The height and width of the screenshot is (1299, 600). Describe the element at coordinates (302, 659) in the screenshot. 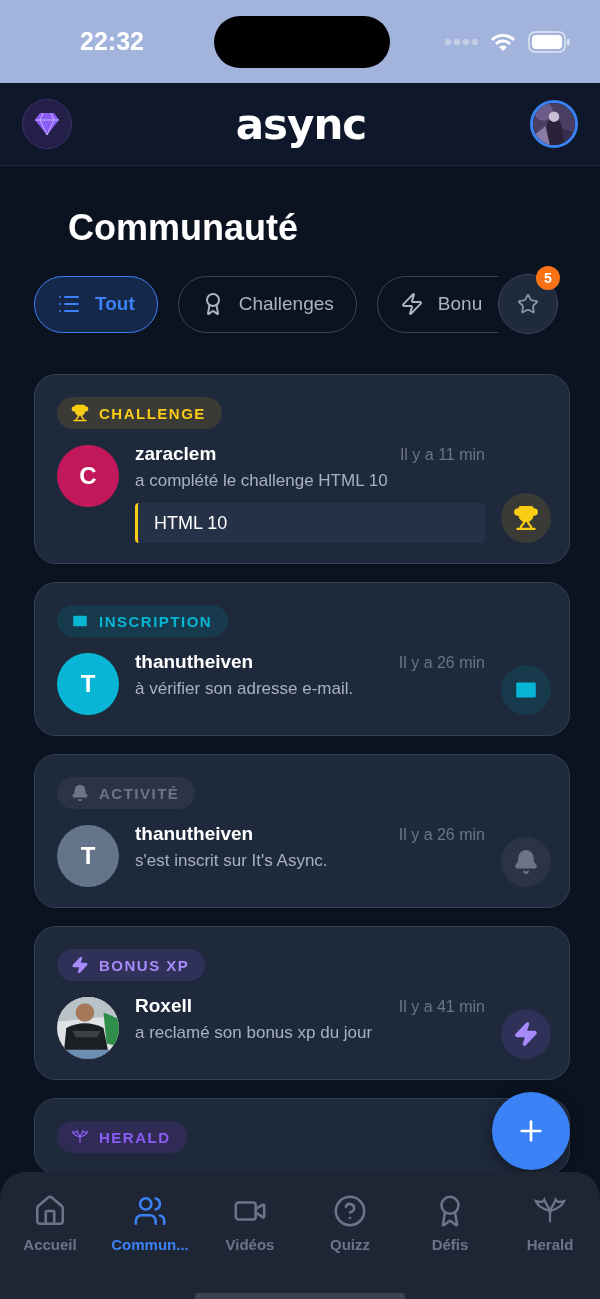

I see `activity-card: INSCRIPTION T thanutheiven Il y a 26 min à vérifier son adresse e-mail.` at that location.